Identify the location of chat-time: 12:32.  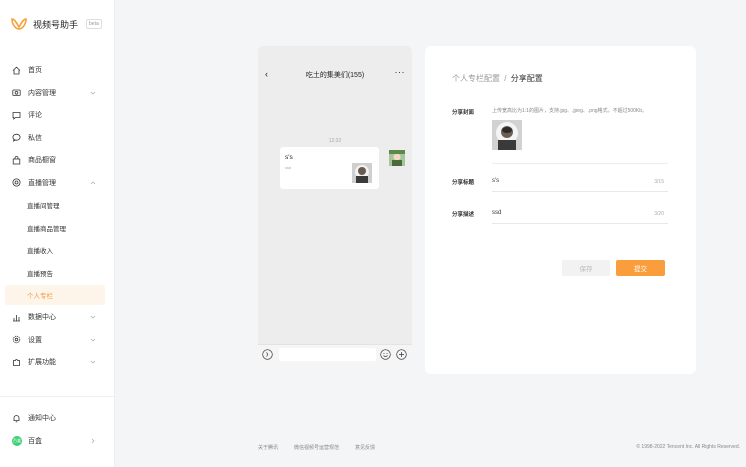
(335, 141).